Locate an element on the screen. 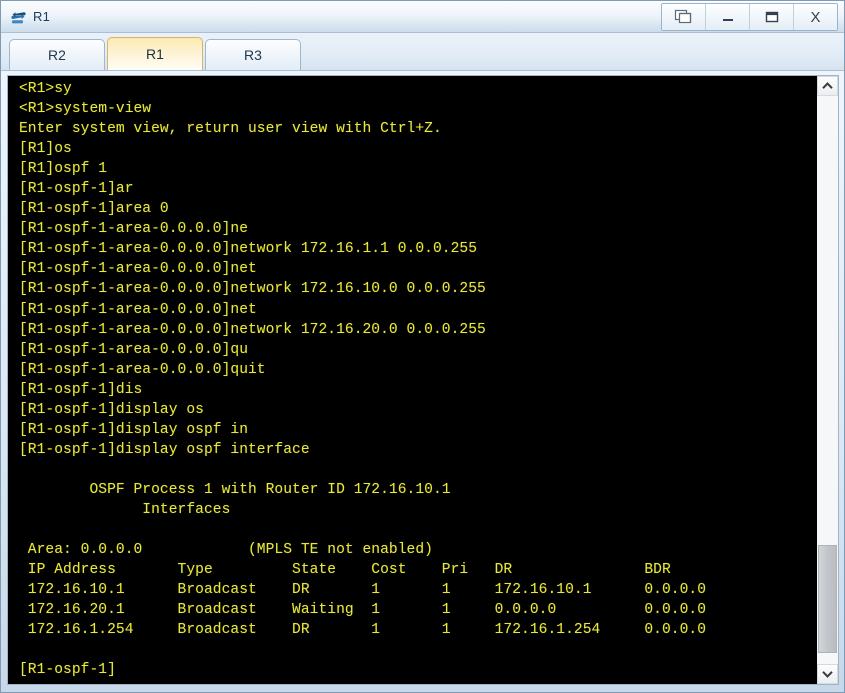 The height and width of the screenshot is (693, 845). restore-windows-button is located at coordinates (684, 17).